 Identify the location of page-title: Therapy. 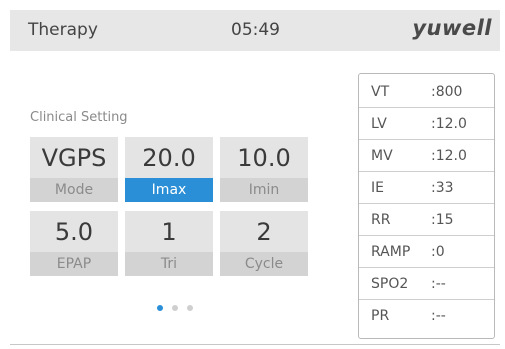
(63, 30).